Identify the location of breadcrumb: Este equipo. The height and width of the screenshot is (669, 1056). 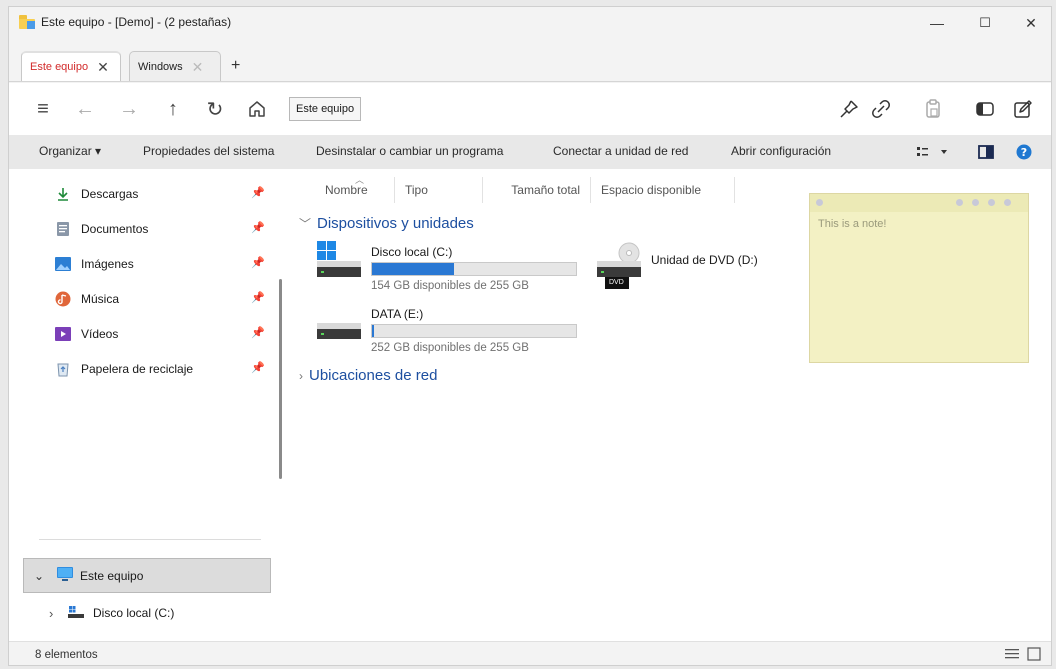
(325, 109).